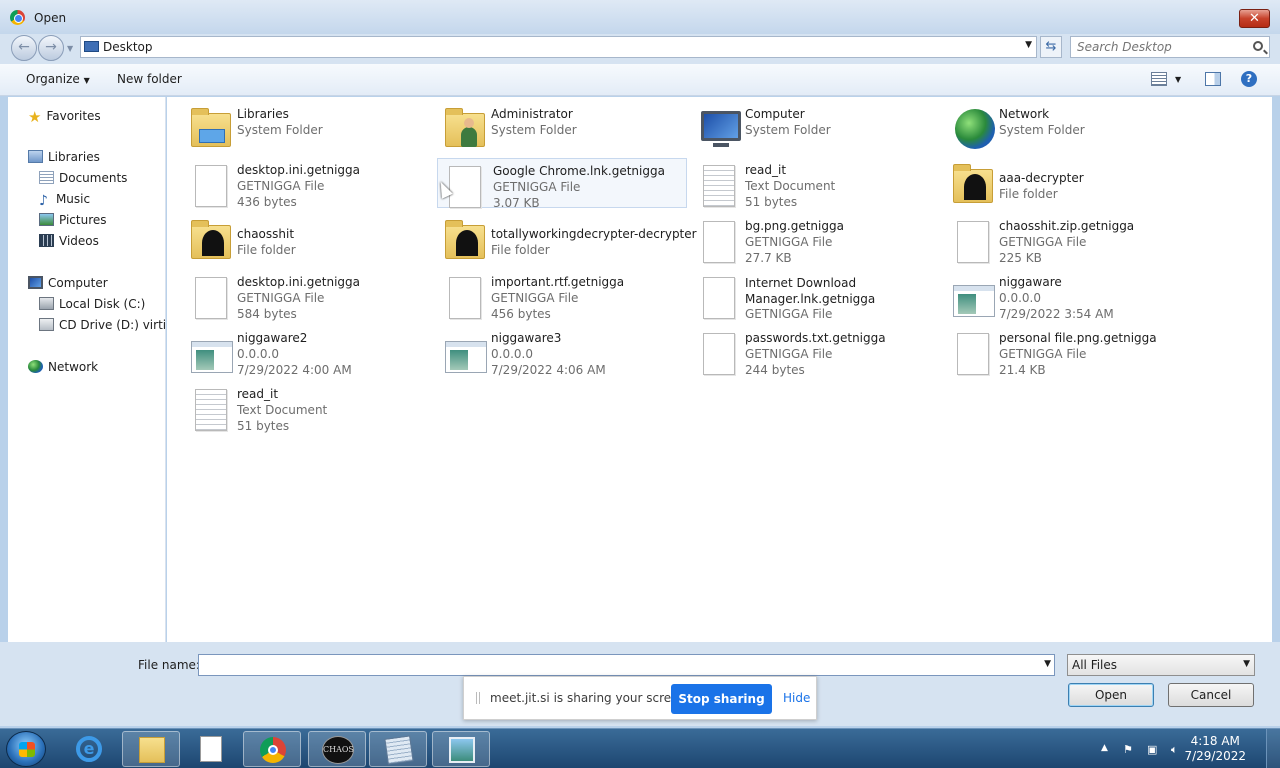 Image resolution: width=1280 pixels, height=768 pixels. What do you see at coordinates (310, 352) in the screenshot?
I see `list-item: niggaware2 0.0.0.0 7/29/2022 4:00 AM` at bounding box center [310, 352].